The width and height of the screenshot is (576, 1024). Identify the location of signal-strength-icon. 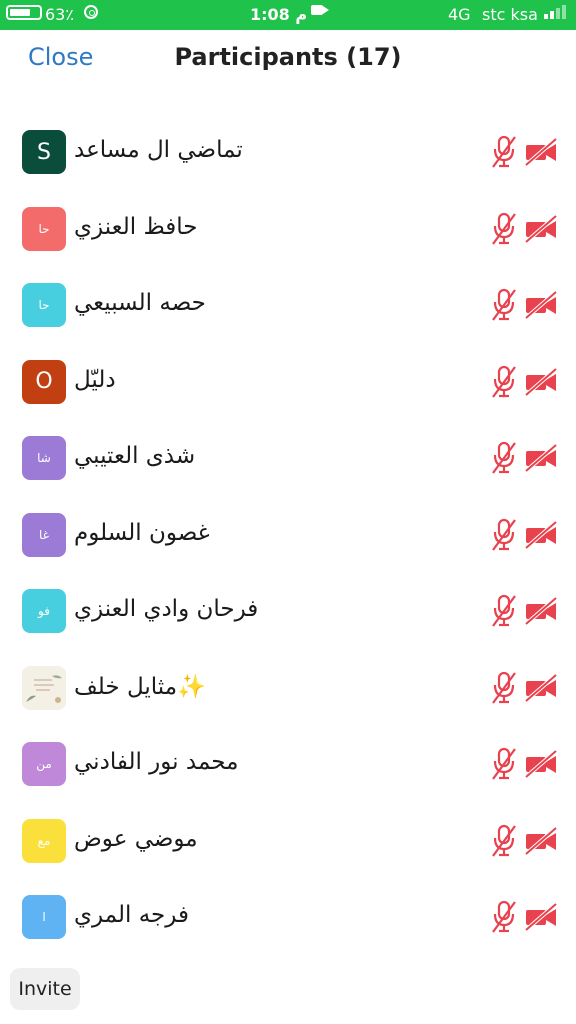
(556, 12).